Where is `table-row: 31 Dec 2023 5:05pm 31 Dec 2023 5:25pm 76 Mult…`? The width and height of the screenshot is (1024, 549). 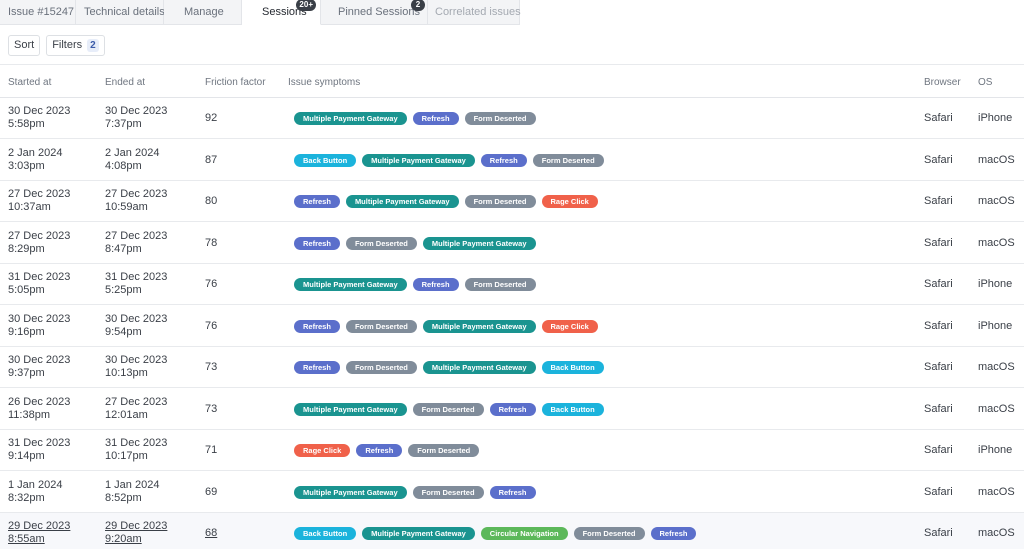
table-row: 31 Dec 2023 5:05pm 31 Dec 2023 5:25pm 76 Mult… is located at coordinates (512, 284).